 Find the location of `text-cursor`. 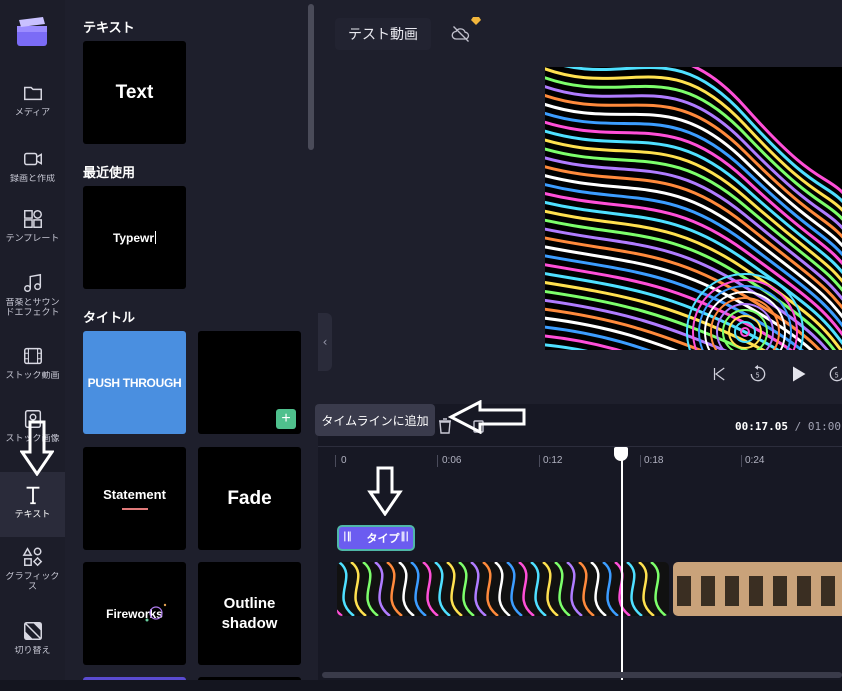

text-cursor is located at coordinates (156, 237).